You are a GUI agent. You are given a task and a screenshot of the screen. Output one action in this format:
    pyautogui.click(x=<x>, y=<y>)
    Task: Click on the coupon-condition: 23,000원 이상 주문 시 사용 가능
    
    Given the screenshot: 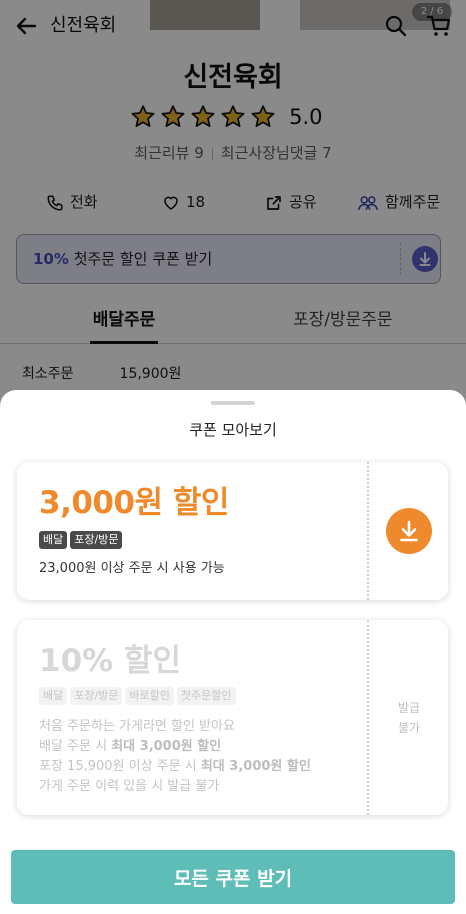 What is the action you would take?
    pyautogui.click(x=132, y=568)
    